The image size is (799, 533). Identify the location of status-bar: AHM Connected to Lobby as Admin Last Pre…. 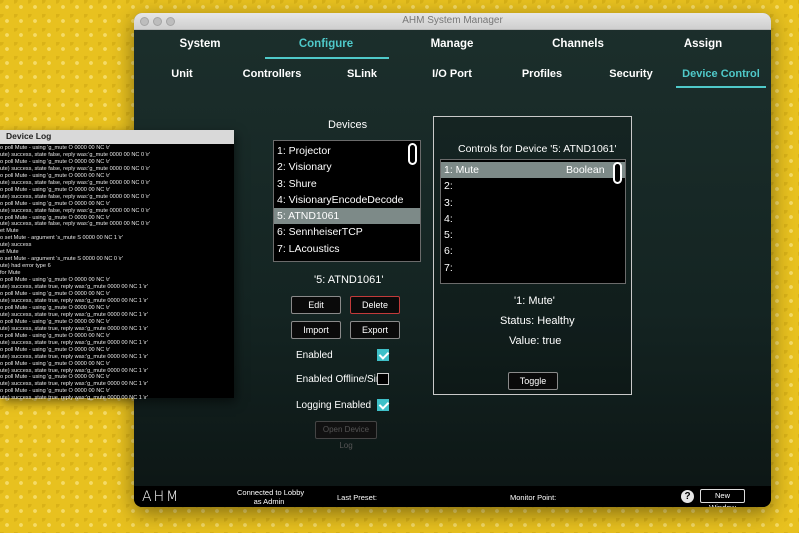
(452, 496).